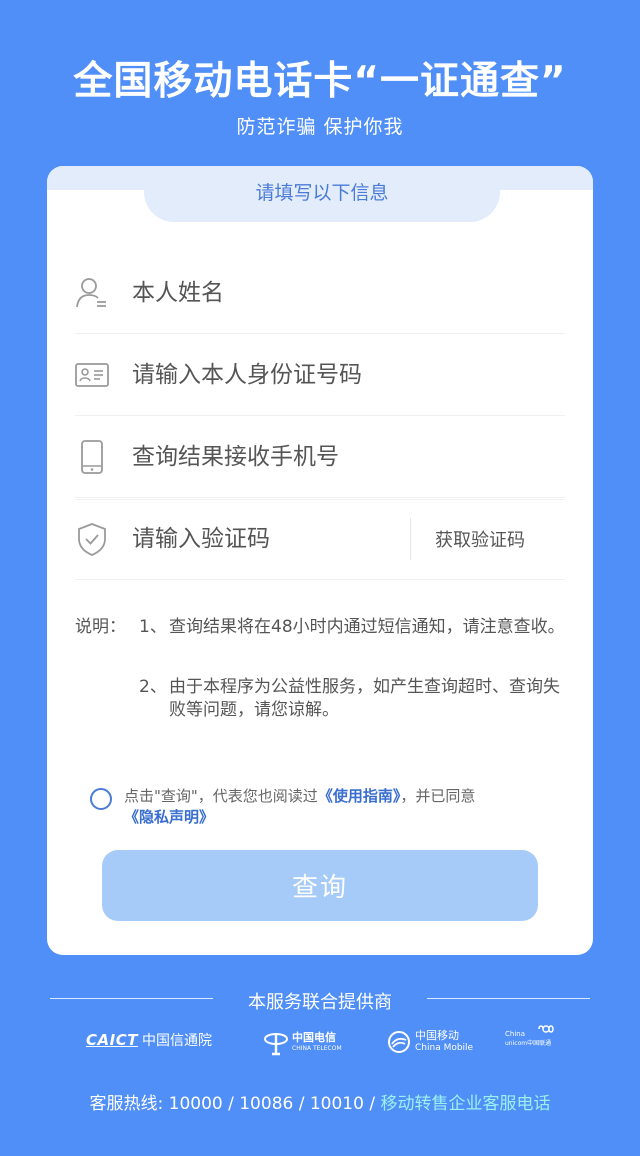 Image resolution: width=640 pixels, height=1156 pixels. I want to click on note-item: 2、 由于本程序为公益性服务，如产生查询超时、查询失败等问题，请您谅解。, so click(354, 699).